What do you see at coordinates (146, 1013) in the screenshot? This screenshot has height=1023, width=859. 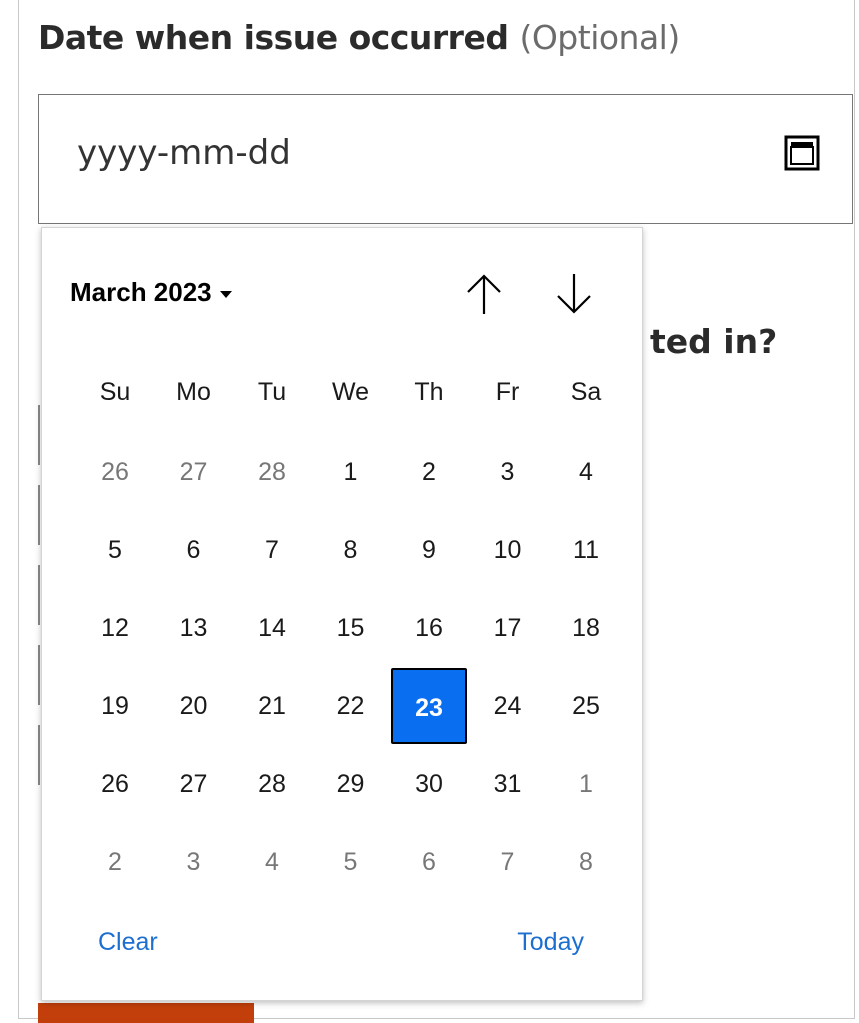 I see `submit-button-partial` at bounding box center [146, 1013].